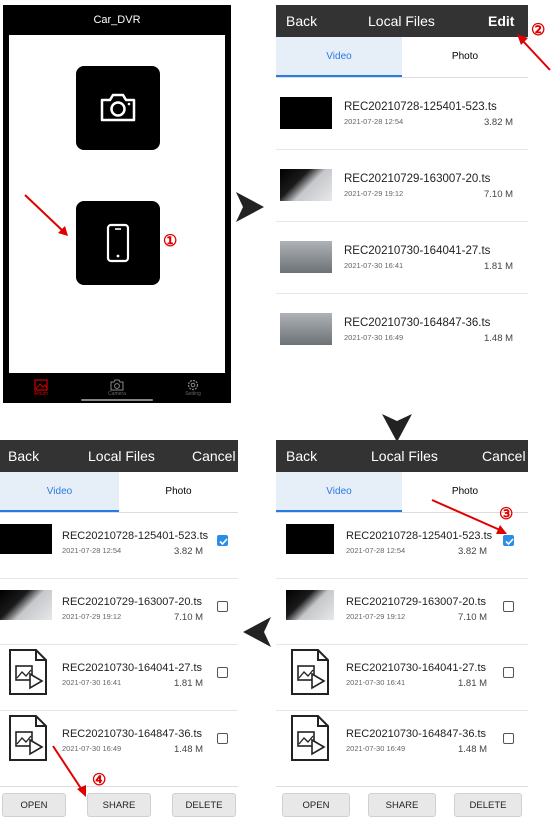 The image size is (552, 824). I want to click on home-indicator, so click(117, 400).